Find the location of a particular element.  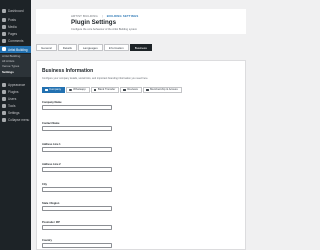

sidebar-item-pages: Pages is located at coordinates (15, 34).